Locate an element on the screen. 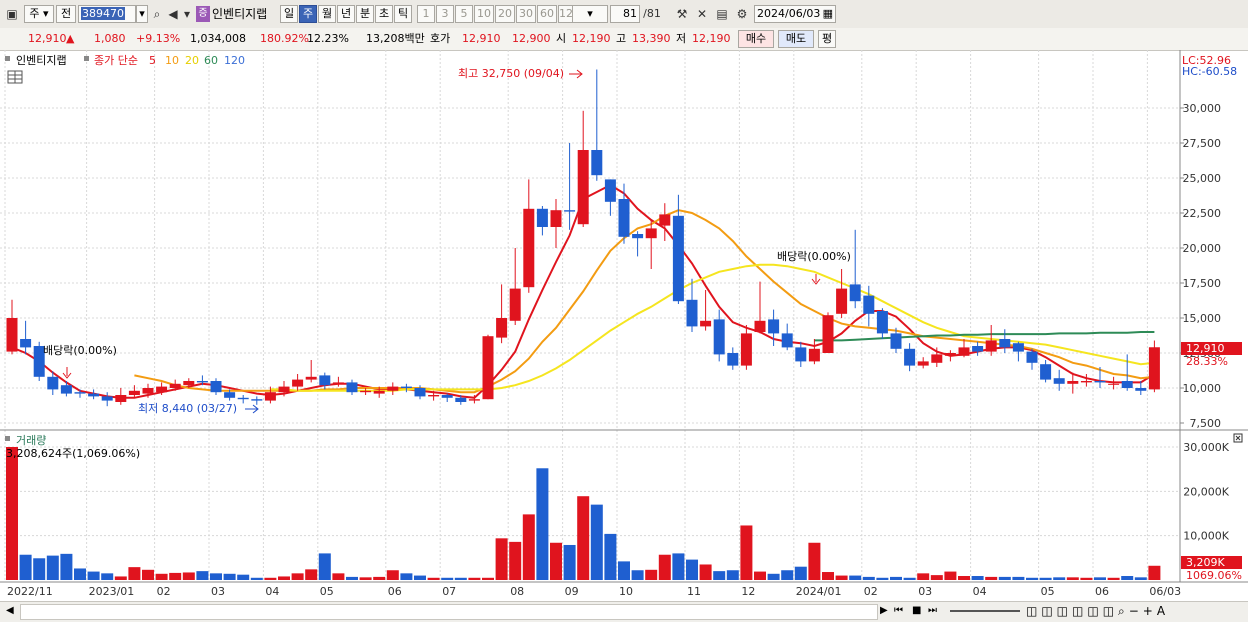  speaker-dropdown-icon: ▾ is located at coordinates (187, 14).